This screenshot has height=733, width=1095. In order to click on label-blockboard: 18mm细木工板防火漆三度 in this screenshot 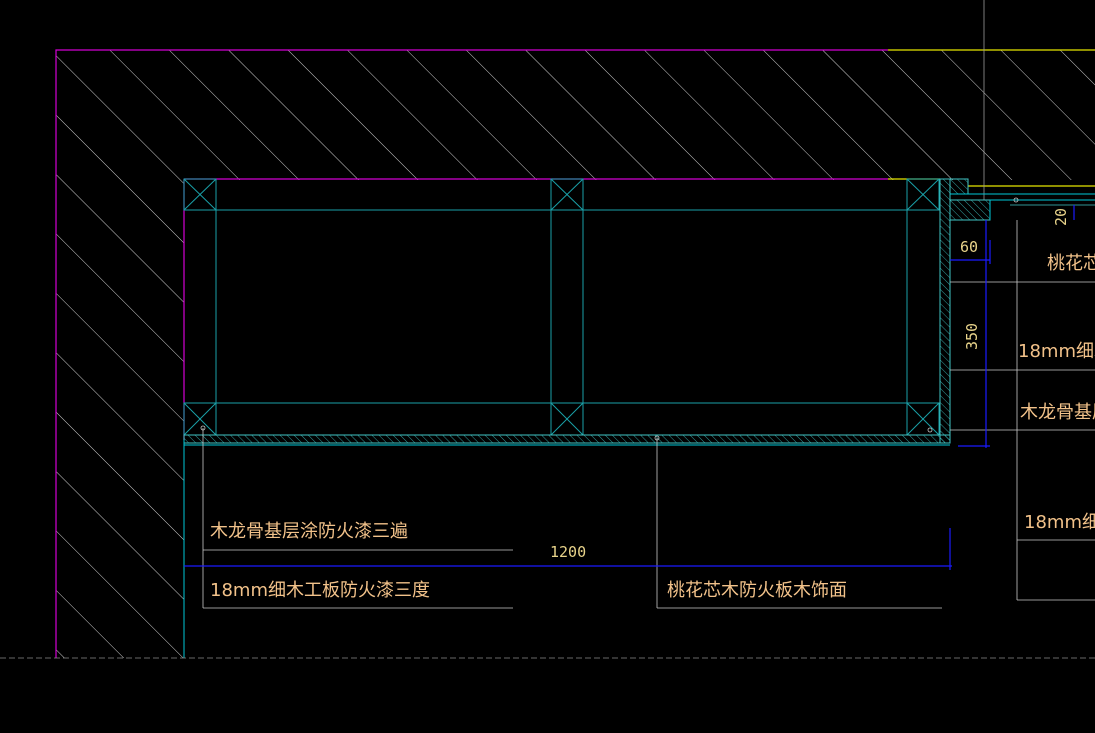, I will do `click(320, 590)`.